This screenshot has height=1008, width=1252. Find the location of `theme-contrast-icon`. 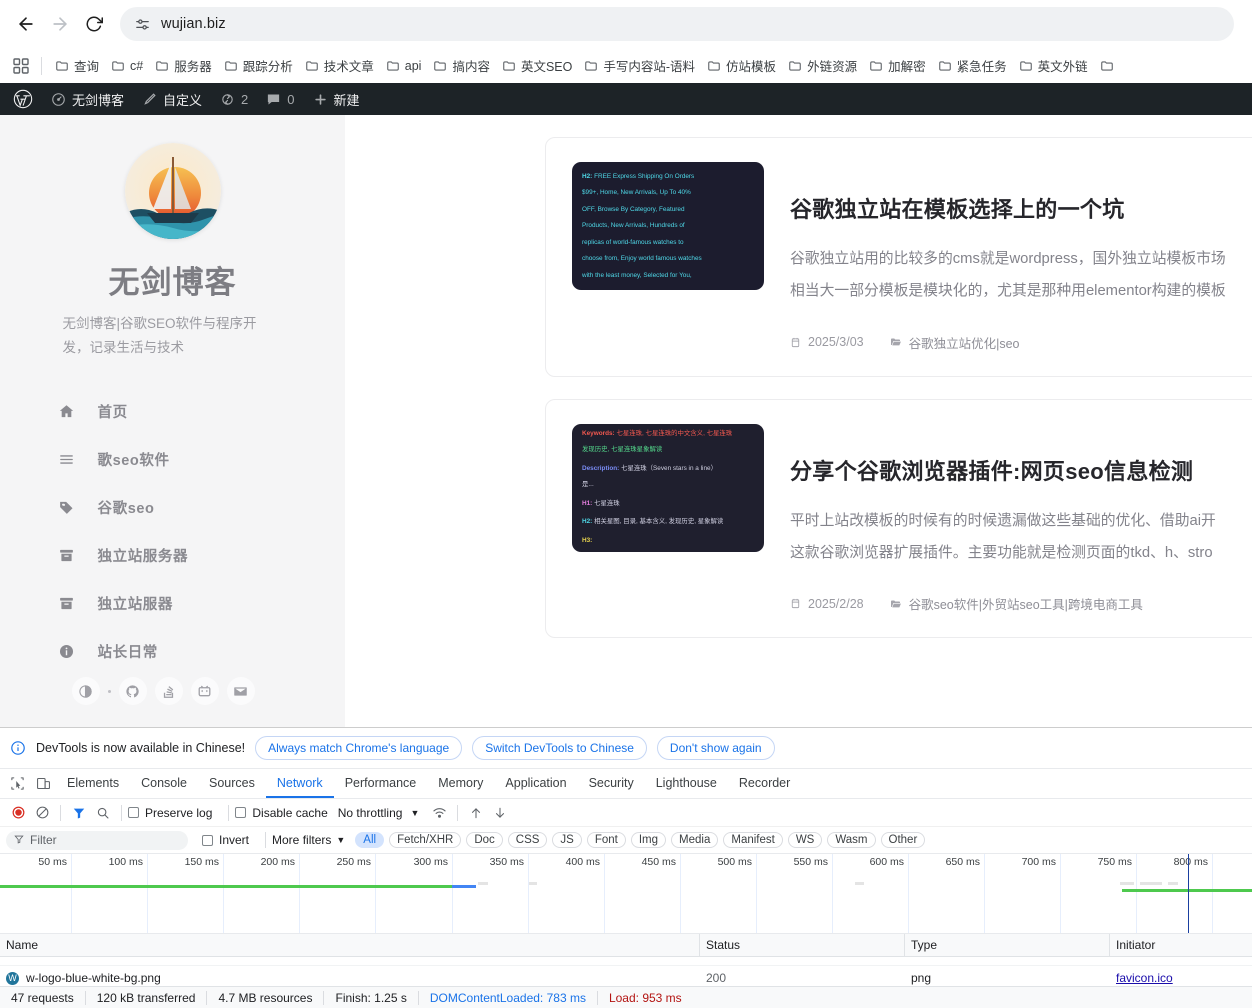

theme-contrast-icon is located at coordinates (85, 691).